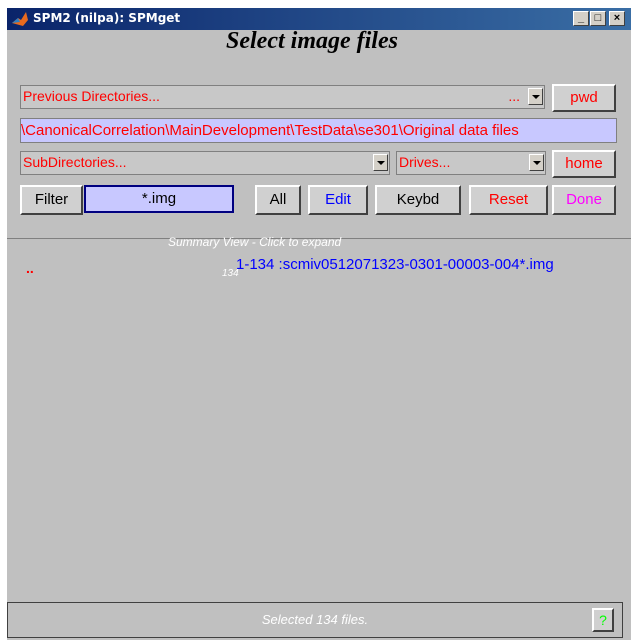 Image resolution: width=631 pixels, height=640 pixels. What do you see at coordinates (617, 18) in the screenshot?
I see `close-button: ×` at bounding box center [617, 18].